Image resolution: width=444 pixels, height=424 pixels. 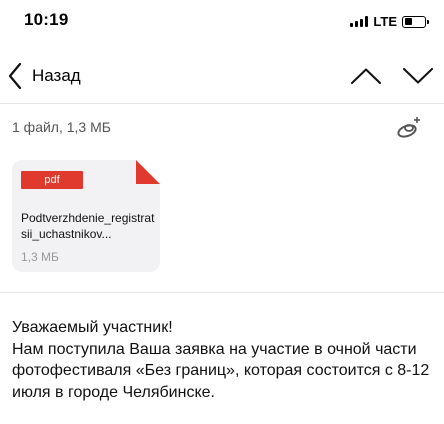 What do you see at coordinates (46, 19) in the screenshot?
I see `status-time: 10:19` at bounding box center [46, 19].